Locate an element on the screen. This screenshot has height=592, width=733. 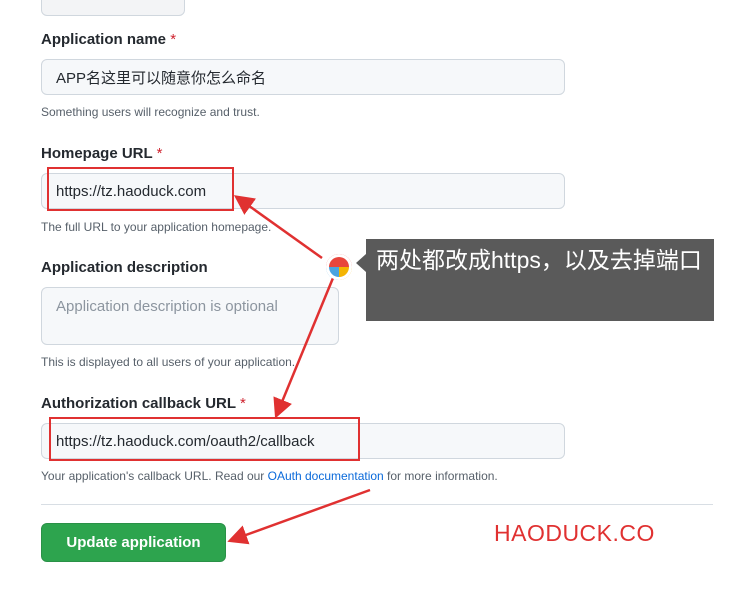
callout-pointer is located at coordinates (361, 263).